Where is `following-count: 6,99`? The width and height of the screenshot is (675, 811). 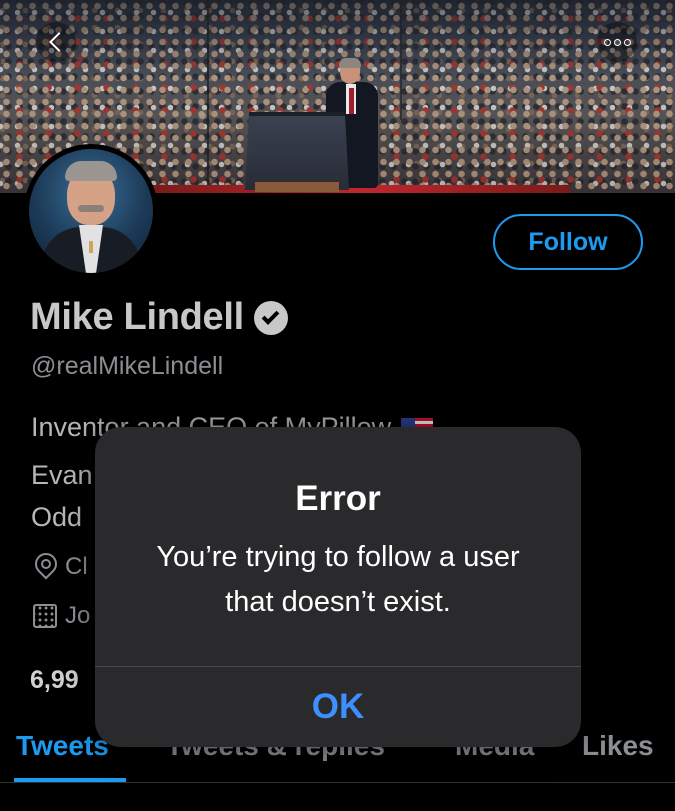
following-count: 6,99 is located at coordinates (54, 680).